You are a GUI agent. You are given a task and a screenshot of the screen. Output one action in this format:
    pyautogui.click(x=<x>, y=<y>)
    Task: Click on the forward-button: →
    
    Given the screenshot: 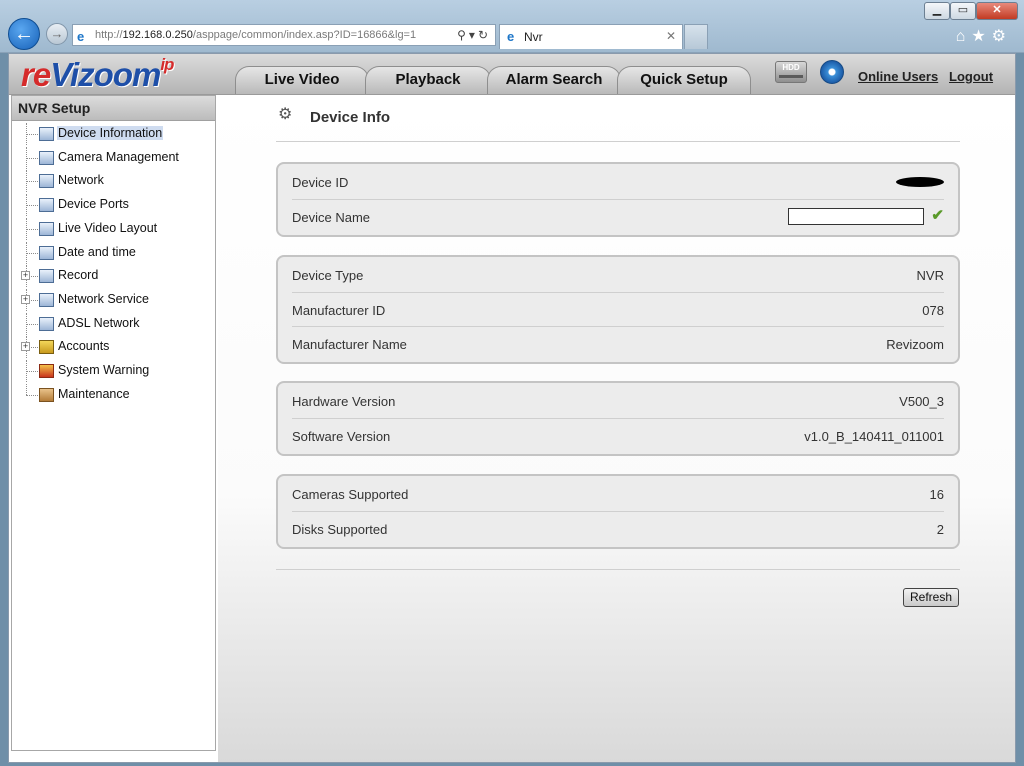 What is the action you would take?
    pyautogui.click(x=57, y=34)
    